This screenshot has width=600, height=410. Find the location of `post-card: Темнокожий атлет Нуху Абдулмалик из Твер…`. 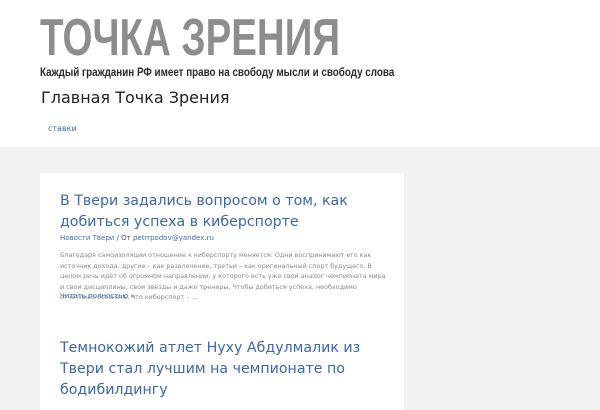

post-card: Темнокожий атлет Нуху Абдулмалик из Твер… is located at coordinates (222, 370).